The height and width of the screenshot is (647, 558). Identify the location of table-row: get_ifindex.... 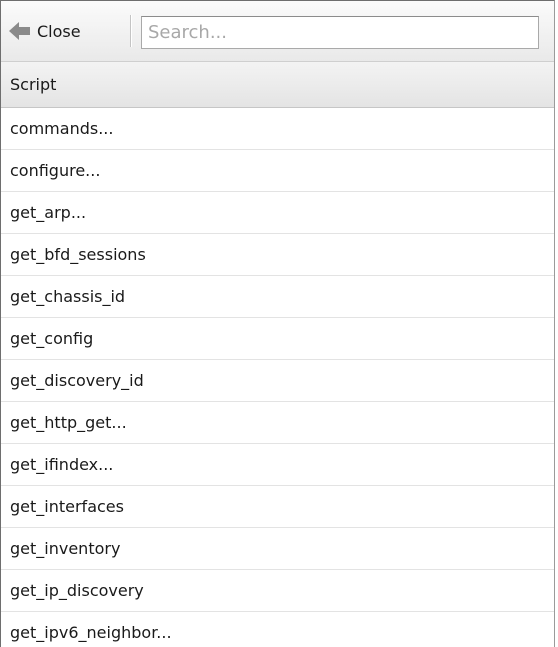
(277, 465).